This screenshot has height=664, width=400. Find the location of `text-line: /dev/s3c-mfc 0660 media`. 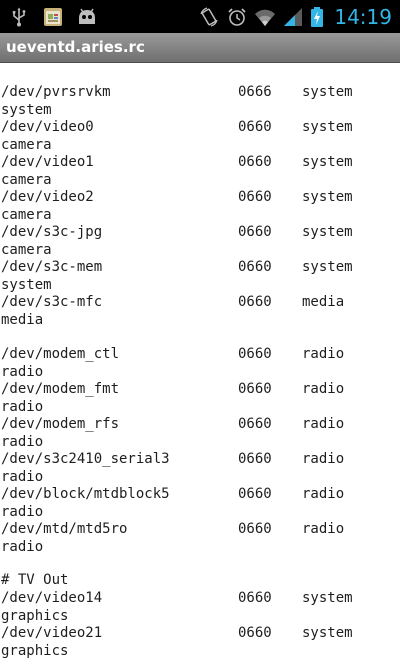

text-line: /dev/s3c-mfc 0660 media is located at coordinates (200, 302).